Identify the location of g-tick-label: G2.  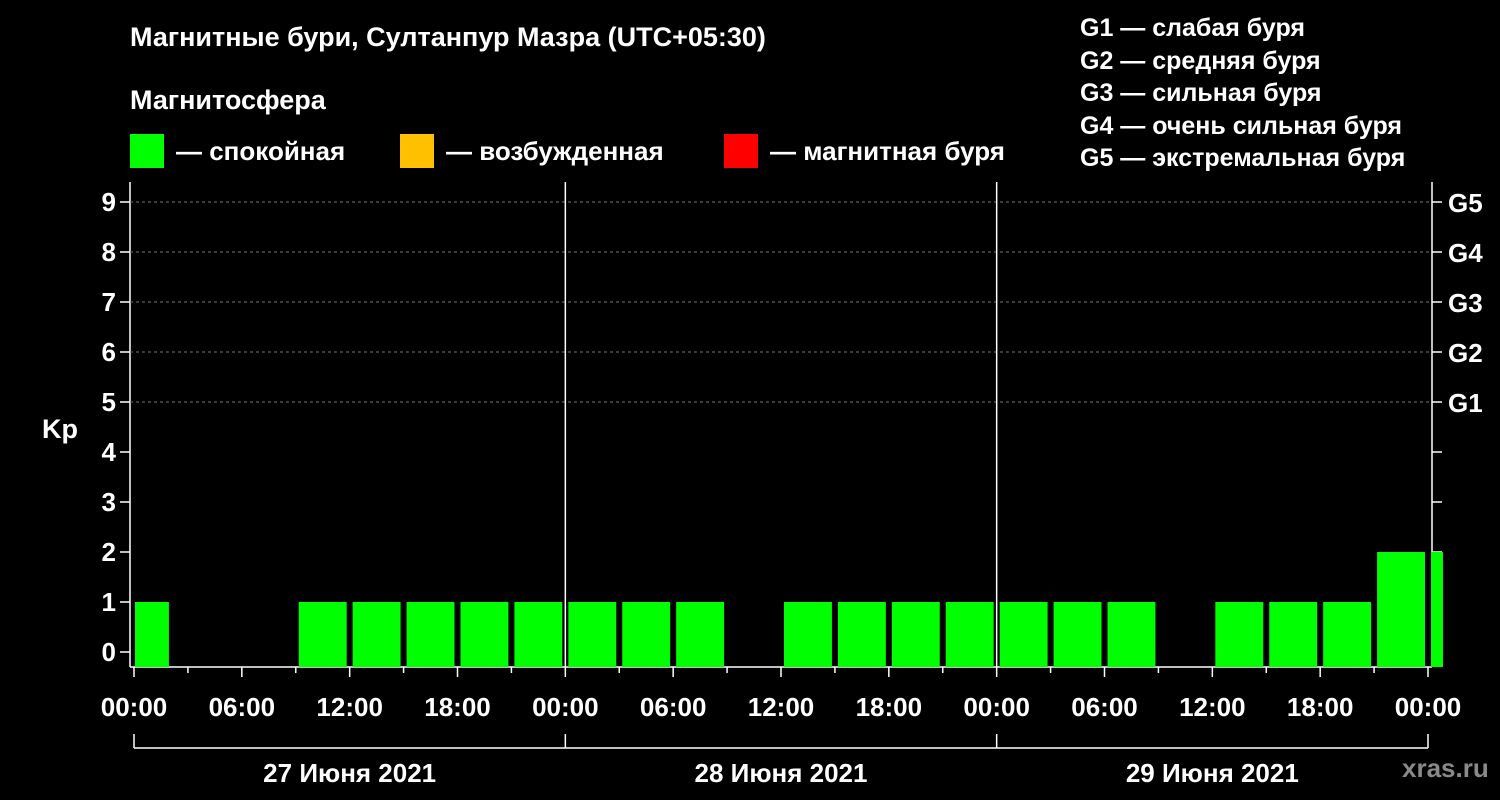
(1465, 353).